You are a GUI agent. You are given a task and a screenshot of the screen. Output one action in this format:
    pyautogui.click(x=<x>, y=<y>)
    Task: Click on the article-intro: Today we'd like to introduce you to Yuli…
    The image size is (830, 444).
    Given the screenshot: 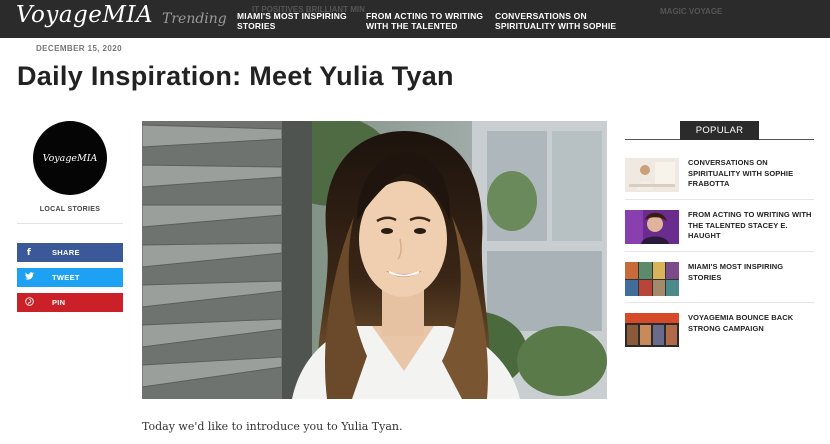 What is the action you would take?
    pyautogui.click(x=272, y=426)
    